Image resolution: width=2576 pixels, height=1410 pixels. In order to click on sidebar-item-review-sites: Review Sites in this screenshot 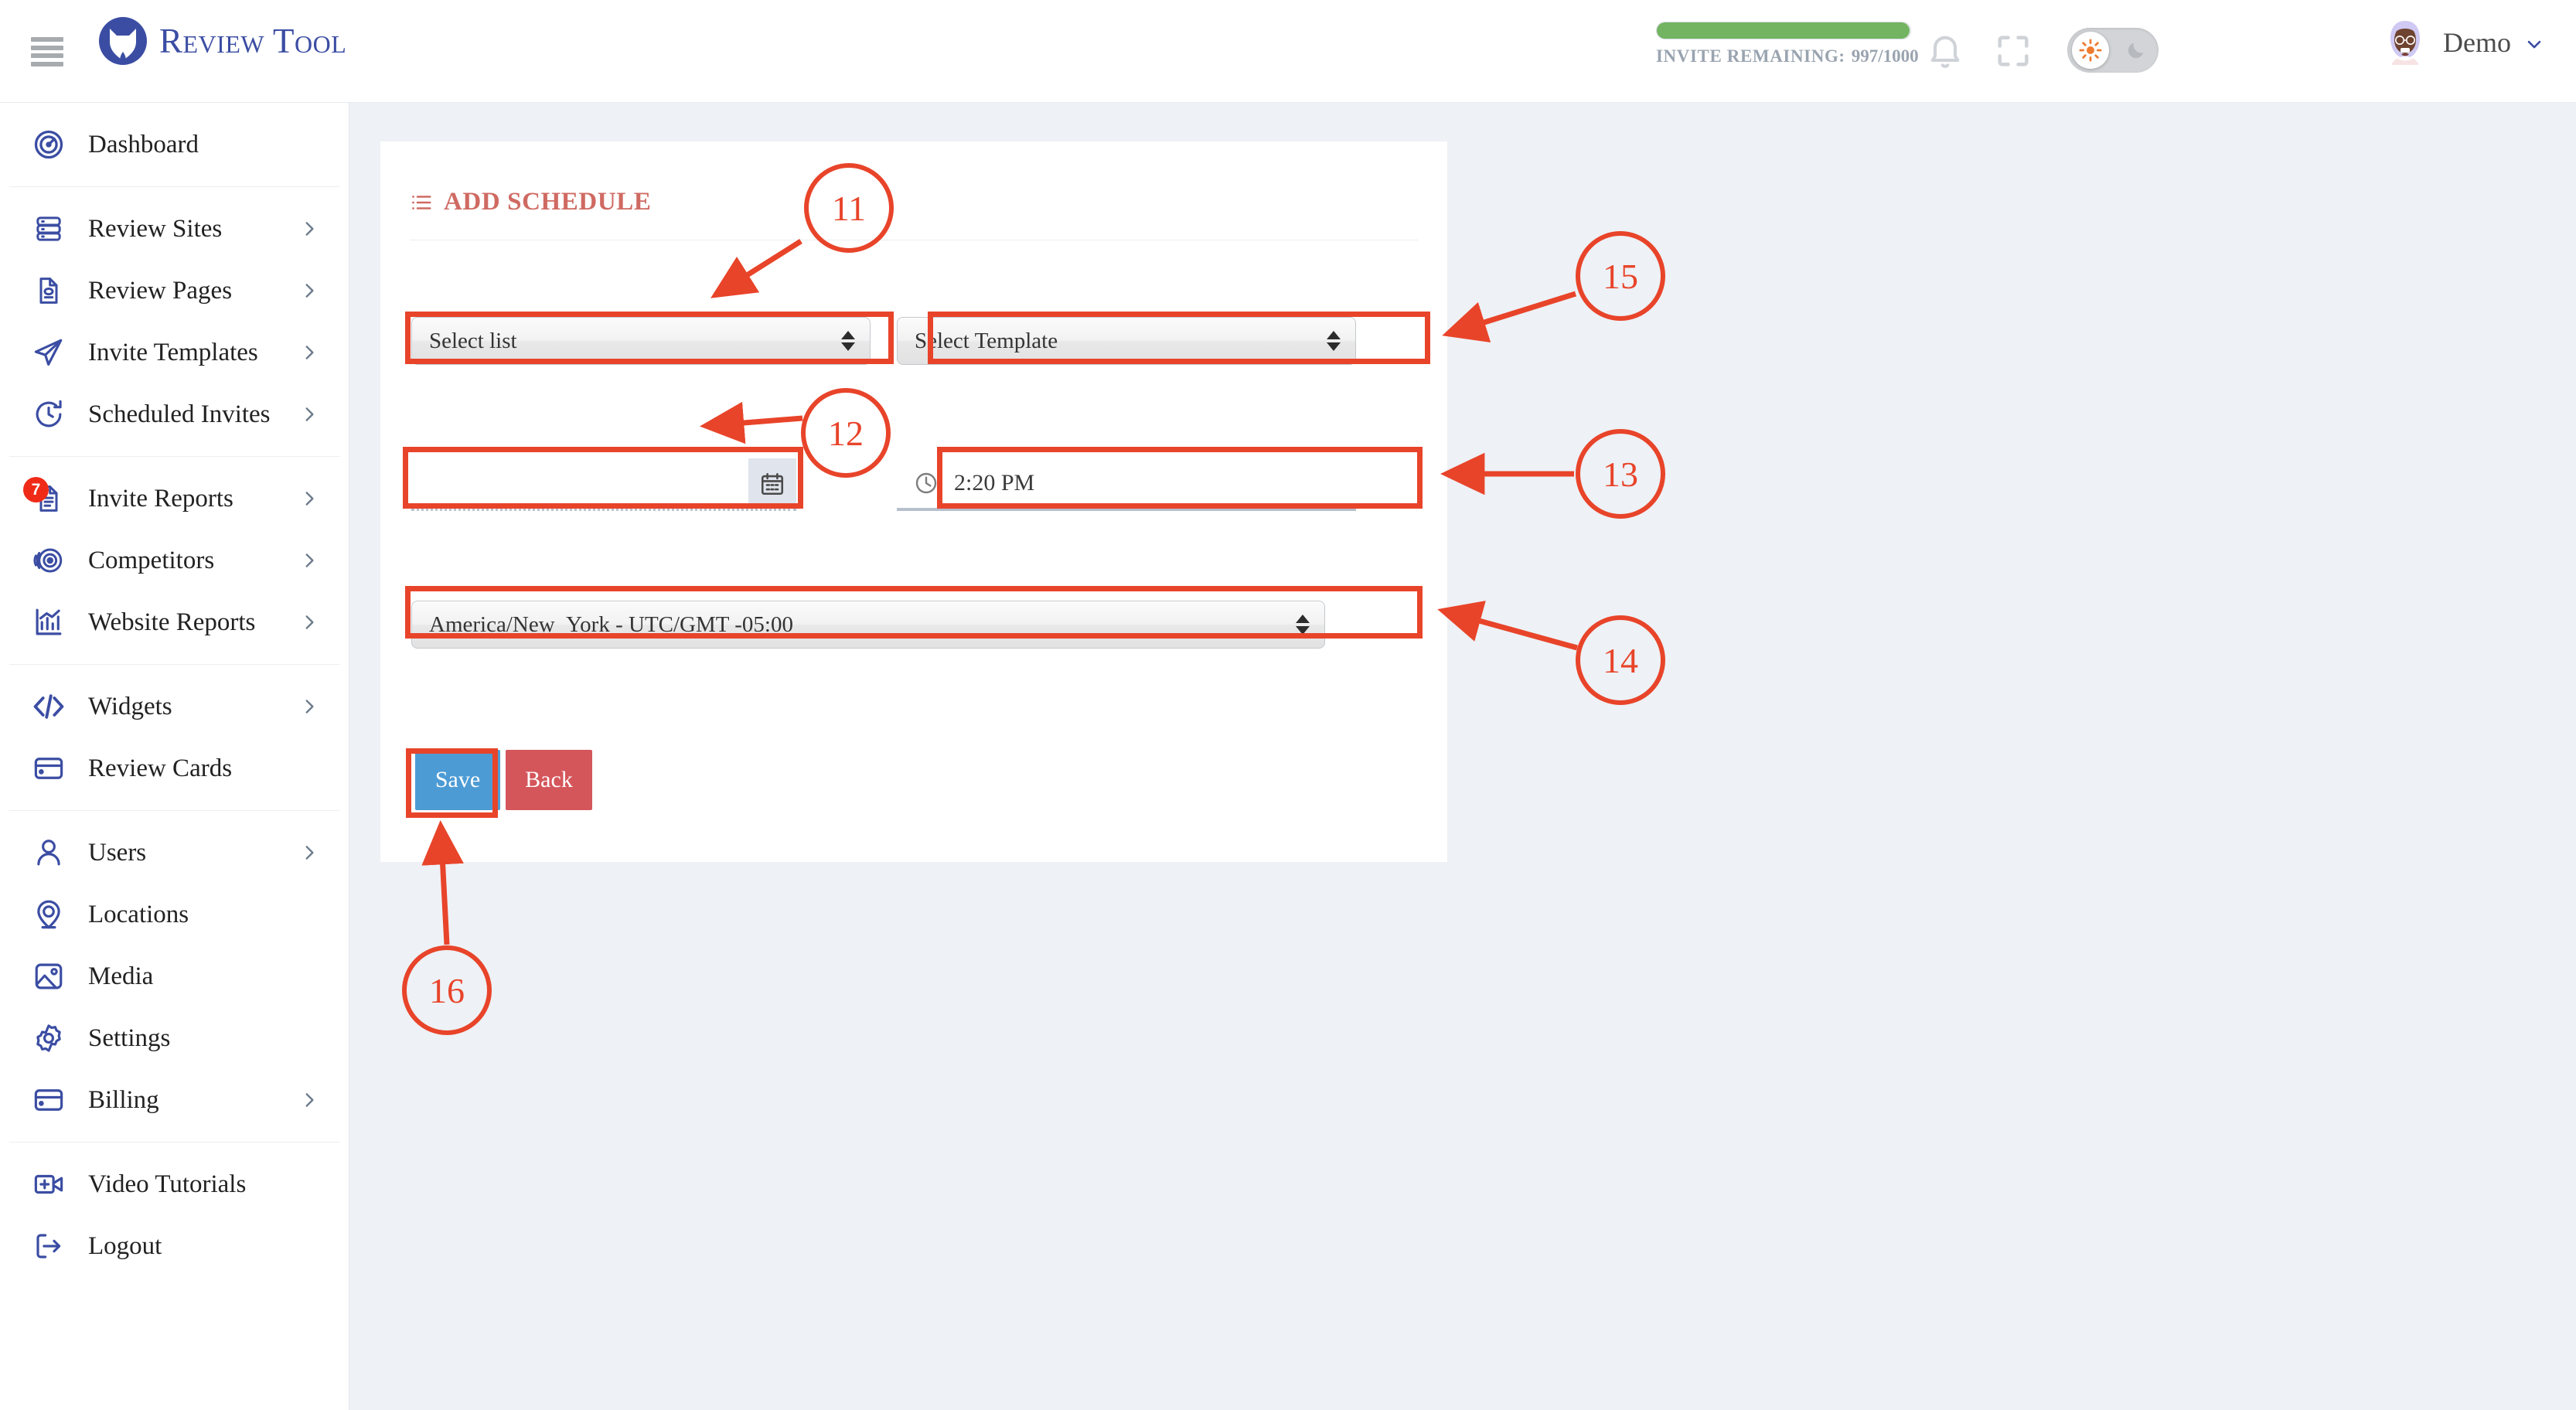, I will do `click(174, 229)`.